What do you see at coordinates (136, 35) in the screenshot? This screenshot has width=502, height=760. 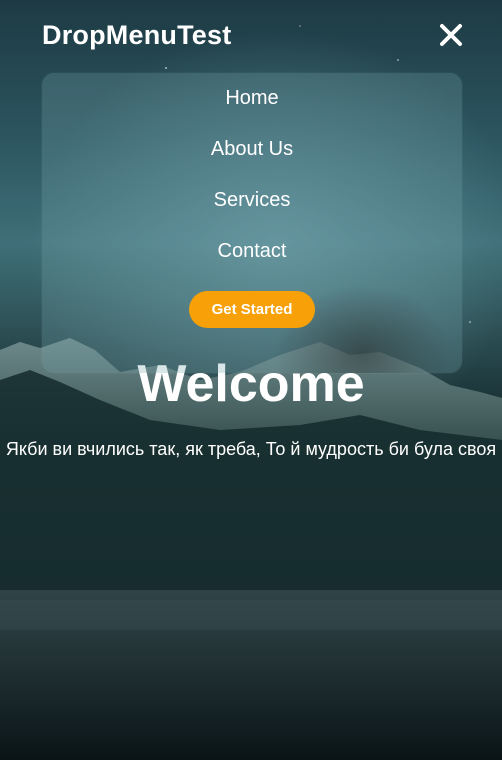 I see `brand-logo: DropMenuTest` at bounding box center [136, 35].